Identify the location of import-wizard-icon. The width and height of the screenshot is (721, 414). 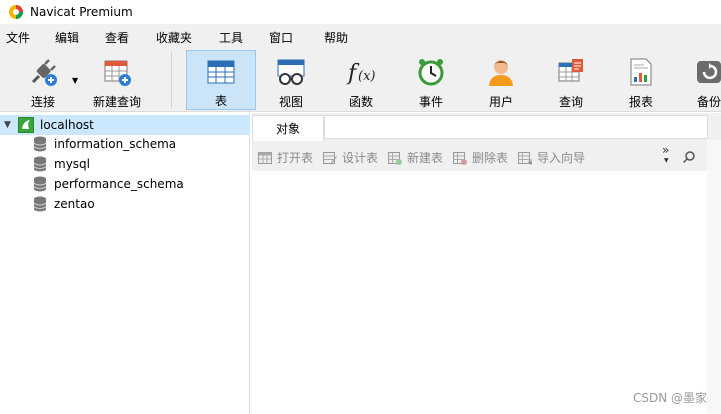
(525, 158).